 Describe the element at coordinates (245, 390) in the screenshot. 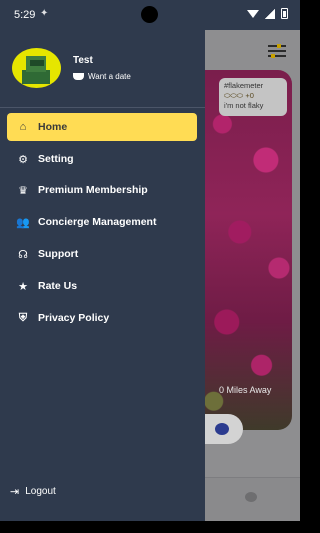

I see `distance-label: 0 Miles Away` at that location.